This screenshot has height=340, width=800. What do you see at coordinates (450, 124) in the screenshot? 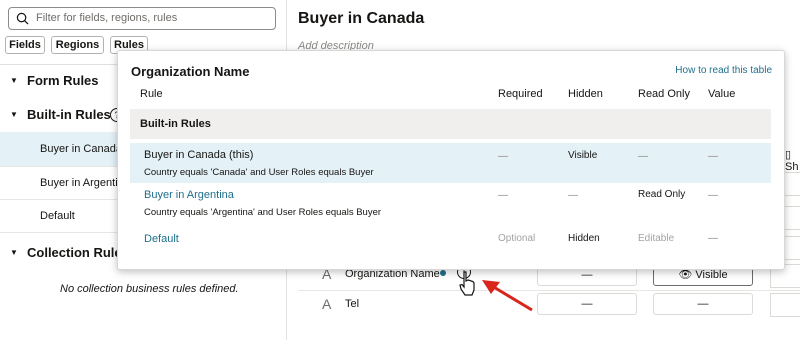
I see `group-header: Built-in Rules` at bounding box center [450, 124].